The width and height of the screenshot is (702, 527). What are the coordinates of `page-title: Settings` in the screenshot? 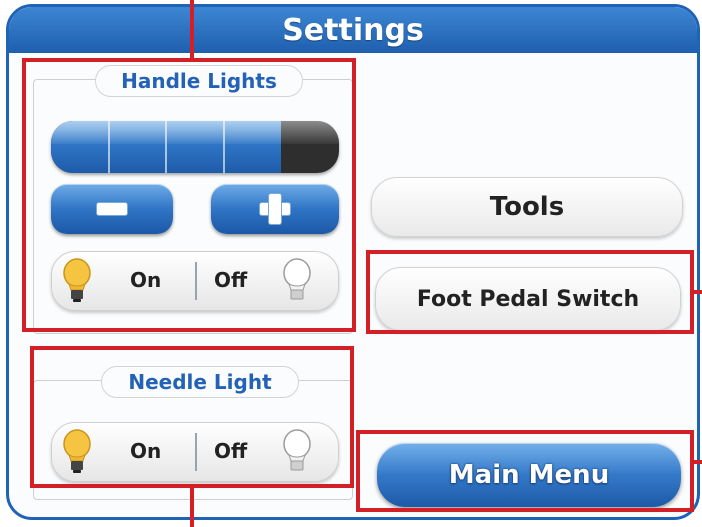 It's located at (353, 30).